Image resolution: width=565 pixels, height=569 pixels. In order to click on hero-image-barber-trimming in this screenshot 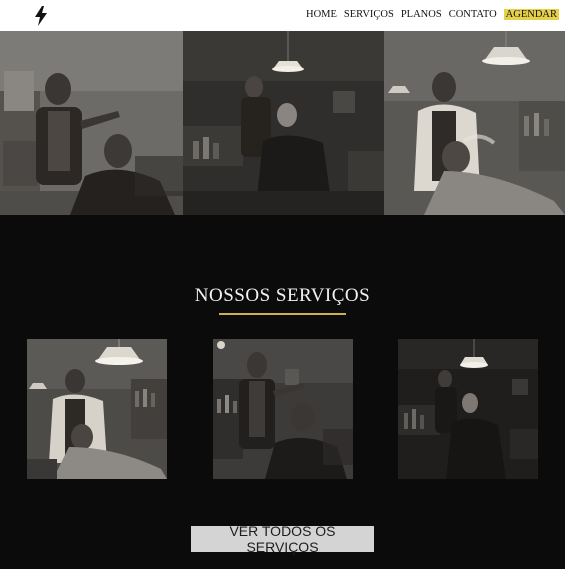, I will do `click(283, 123)`.